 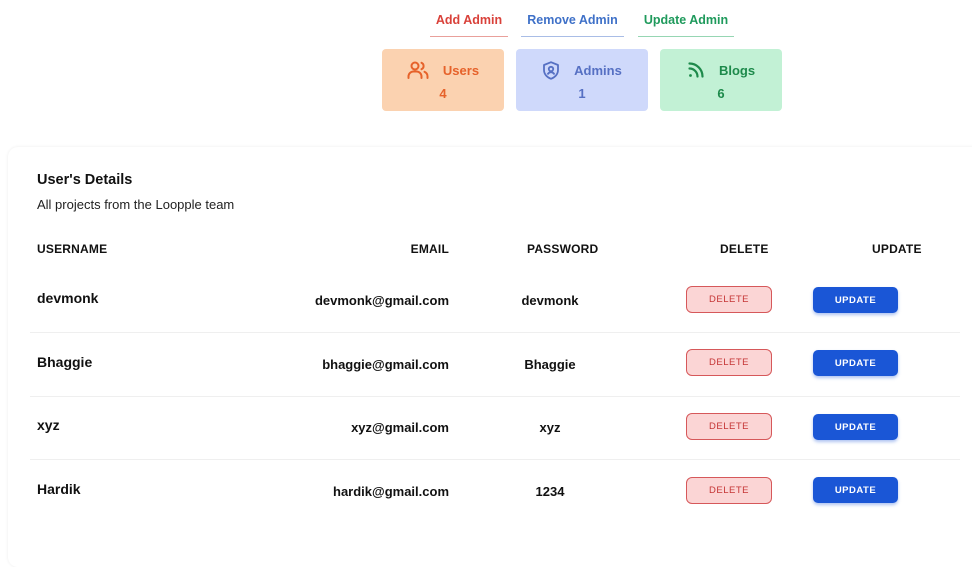 I want to click on row-username: xyz, so click(x=48, y=425).